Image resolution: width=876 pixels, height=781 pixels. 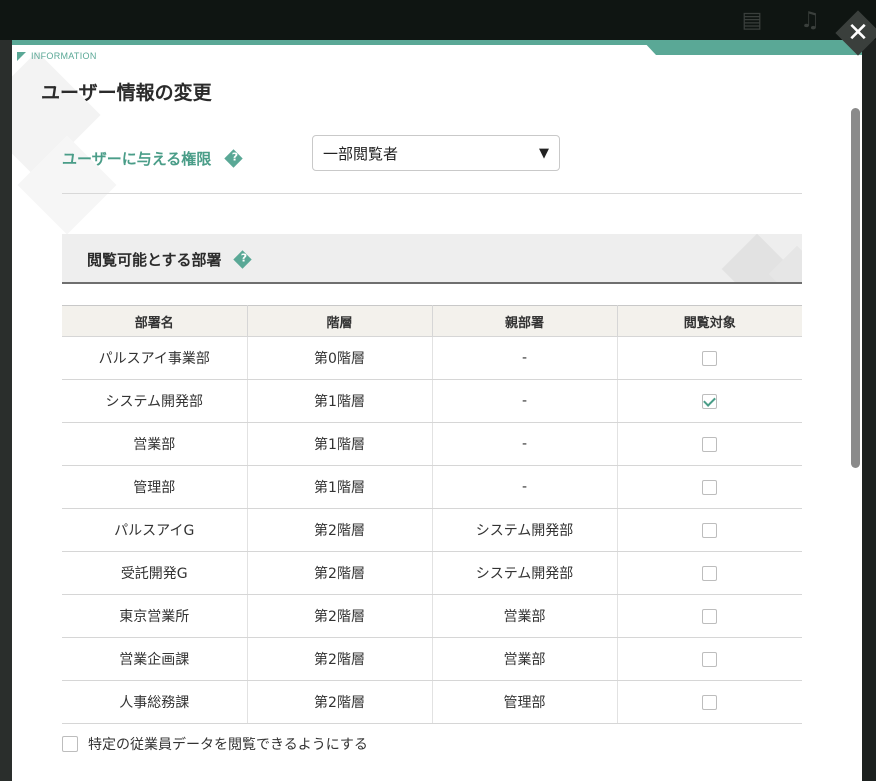 What do you see at coordinates (228, 745) in the screenshot?
I see `specific-employee-data-label: 特定の従業員データを閲覧できるようにする` at bounding box center [228, 745].